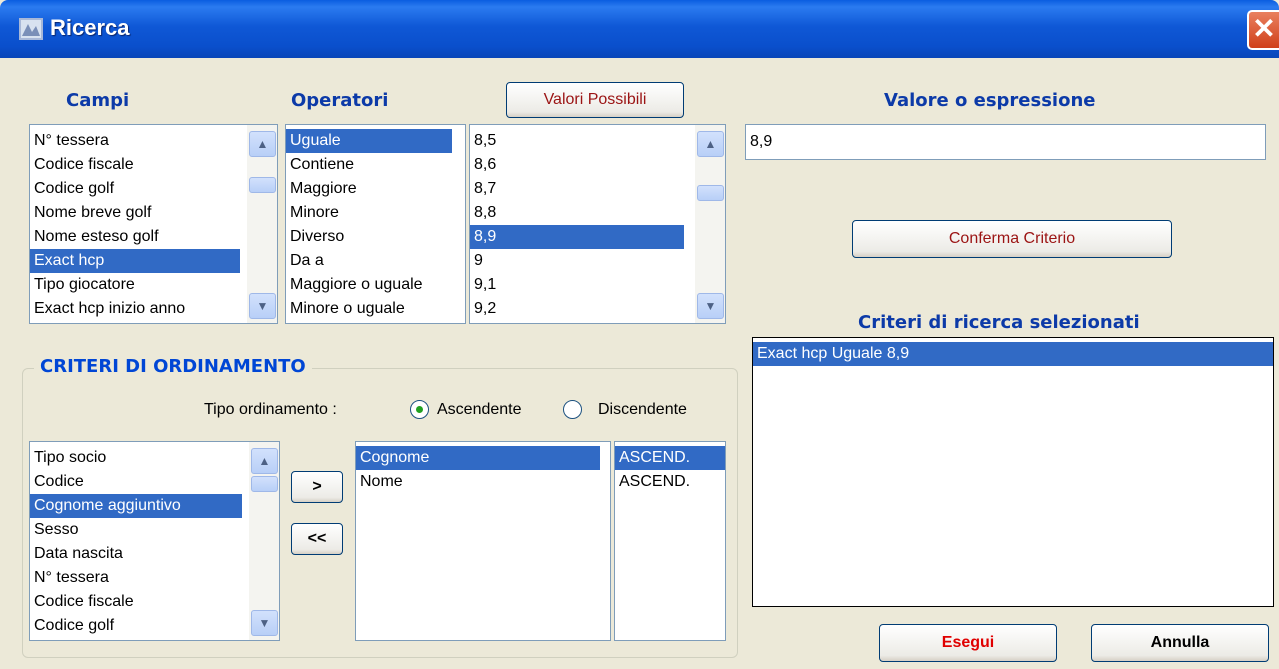 This screenshot has height=669, width=1279. I want to click on list-item: 9,1, so click(577, 285).